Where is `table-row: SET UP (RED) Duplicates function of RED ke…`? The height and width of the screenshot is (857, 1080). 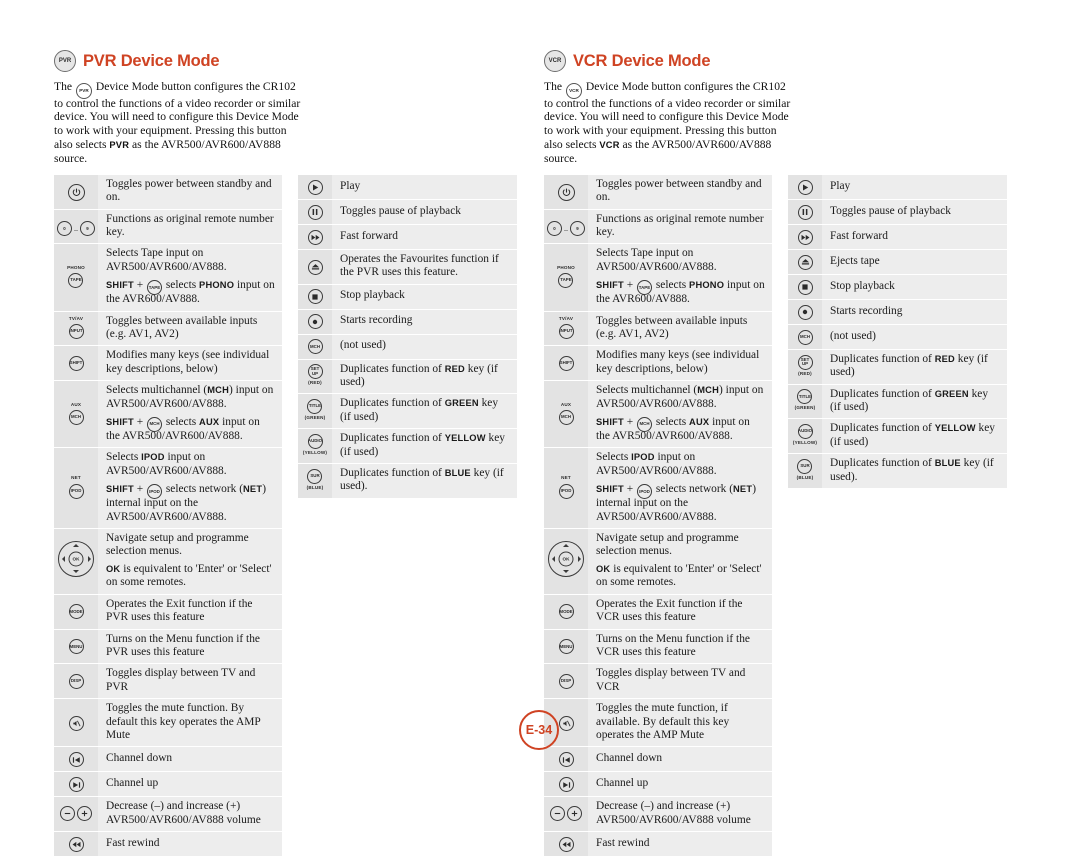 table-row: SET UP (RED) Duplicates function of RED ke… is located at coordinates (897, 367).